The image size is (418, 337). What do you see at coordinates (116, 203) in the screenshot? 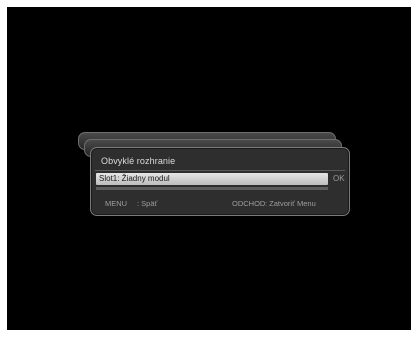
I see `footer-menu-key: MENU` at bounding box center [116, 203].